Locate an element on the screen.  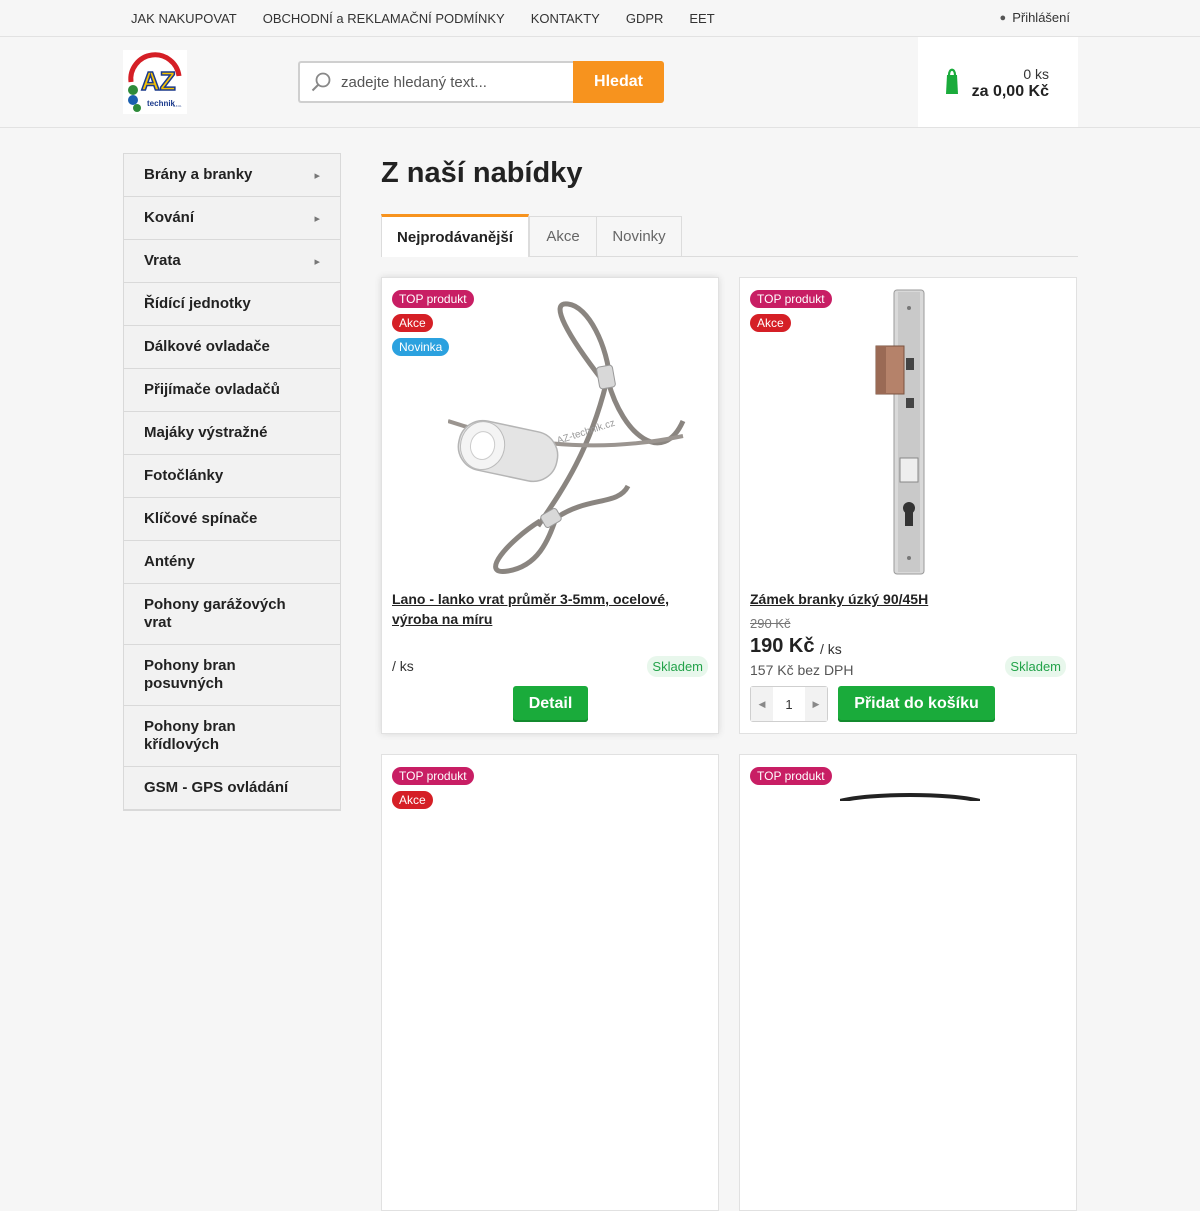
sidebar-item-ridici-jednotky: Řídící jednotky is located at coordinates (232, 304).